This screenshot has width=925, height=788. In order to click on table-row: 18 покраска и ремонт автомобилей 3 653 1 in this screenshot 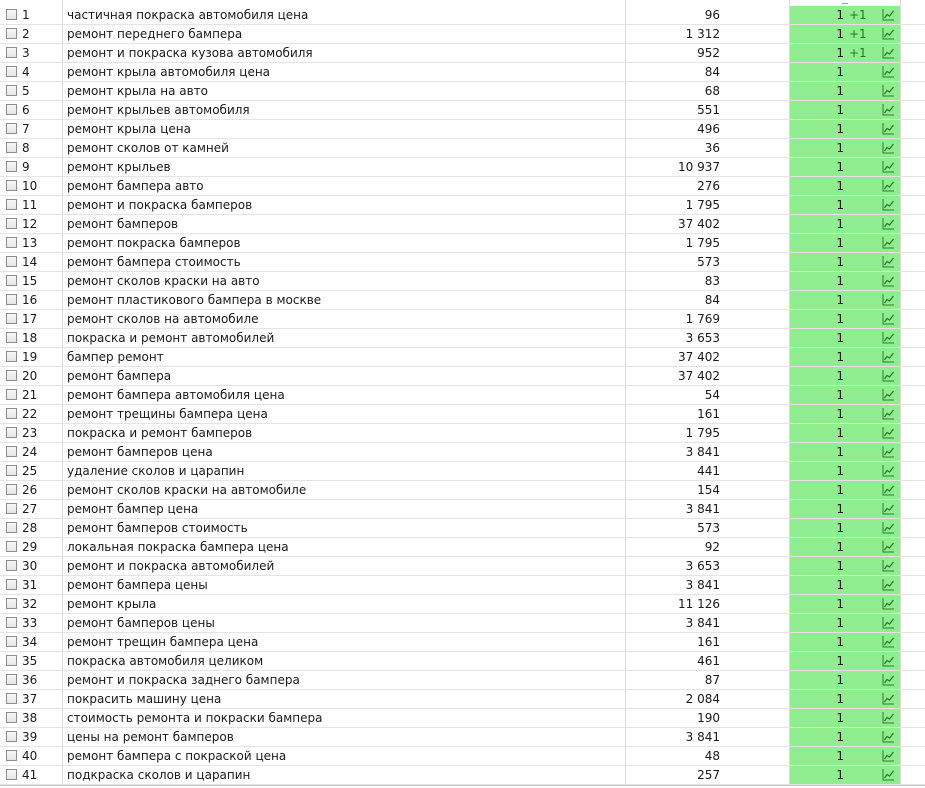, I will do `click(462, 338)`.